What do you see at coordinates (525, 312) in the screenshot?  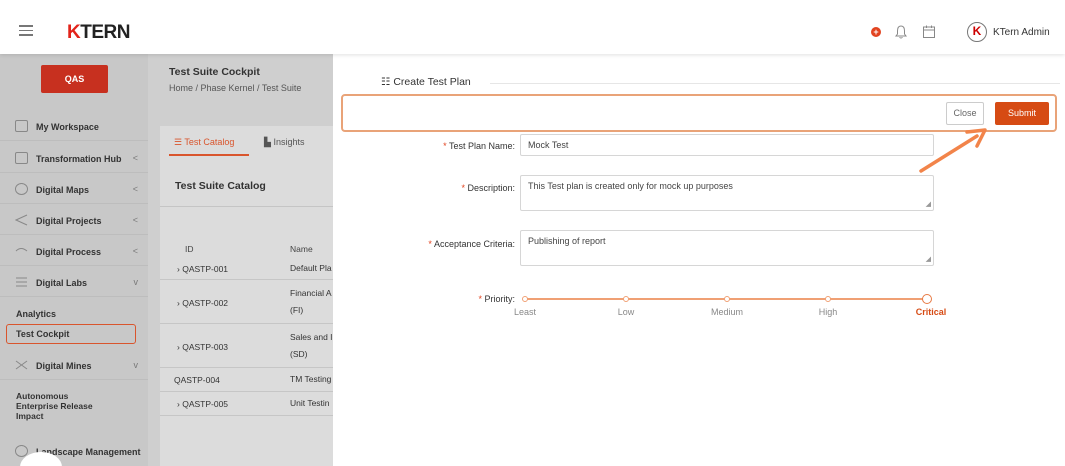 I see `priority-option-least: Least` at bounding box center [525, 312].